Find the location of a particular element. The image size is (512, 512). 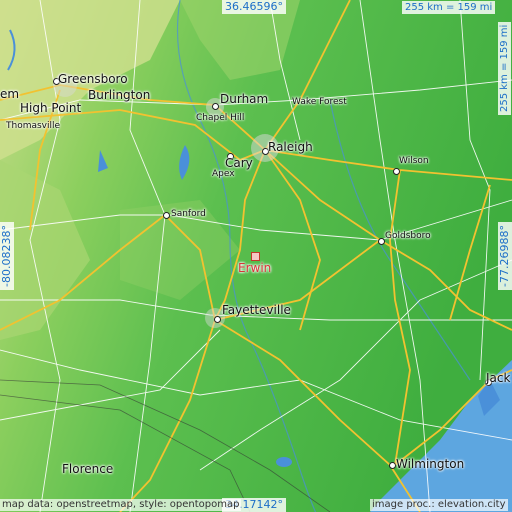

city-label-goldsboro: Goldsboro is located at coordinates (408, 236).